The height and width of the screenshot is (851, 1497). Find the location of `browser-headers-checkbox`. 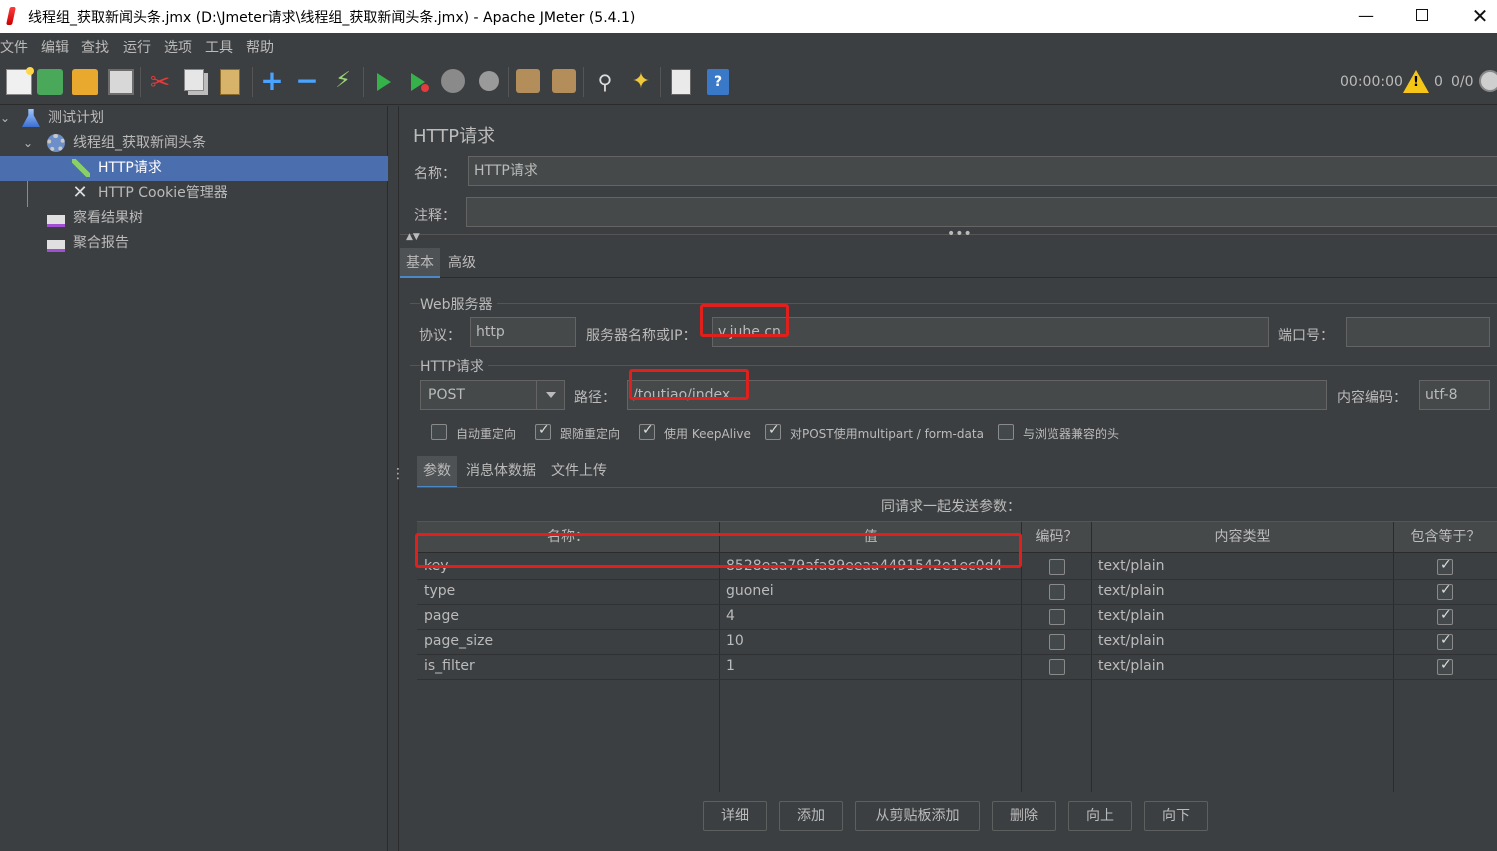

browser-headers-checkbox is located at coordinates (1006, 432).